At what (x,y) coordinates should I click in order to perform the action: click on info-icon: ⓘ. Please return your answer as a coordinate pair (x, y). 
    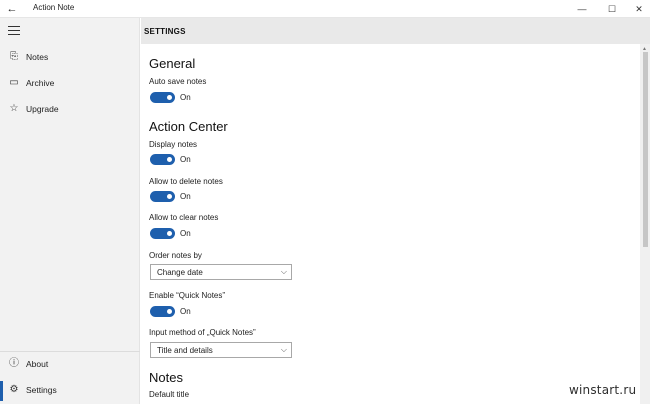
    Looking at the image, I should click on (14, 363).